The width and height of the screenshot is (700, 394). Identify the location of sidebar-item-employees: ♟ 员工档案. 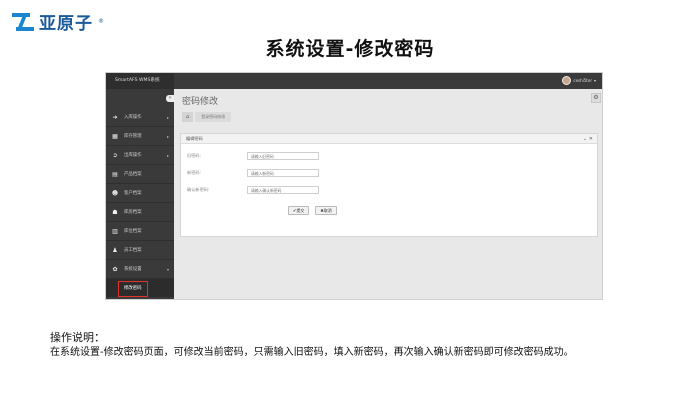
(140, 250).